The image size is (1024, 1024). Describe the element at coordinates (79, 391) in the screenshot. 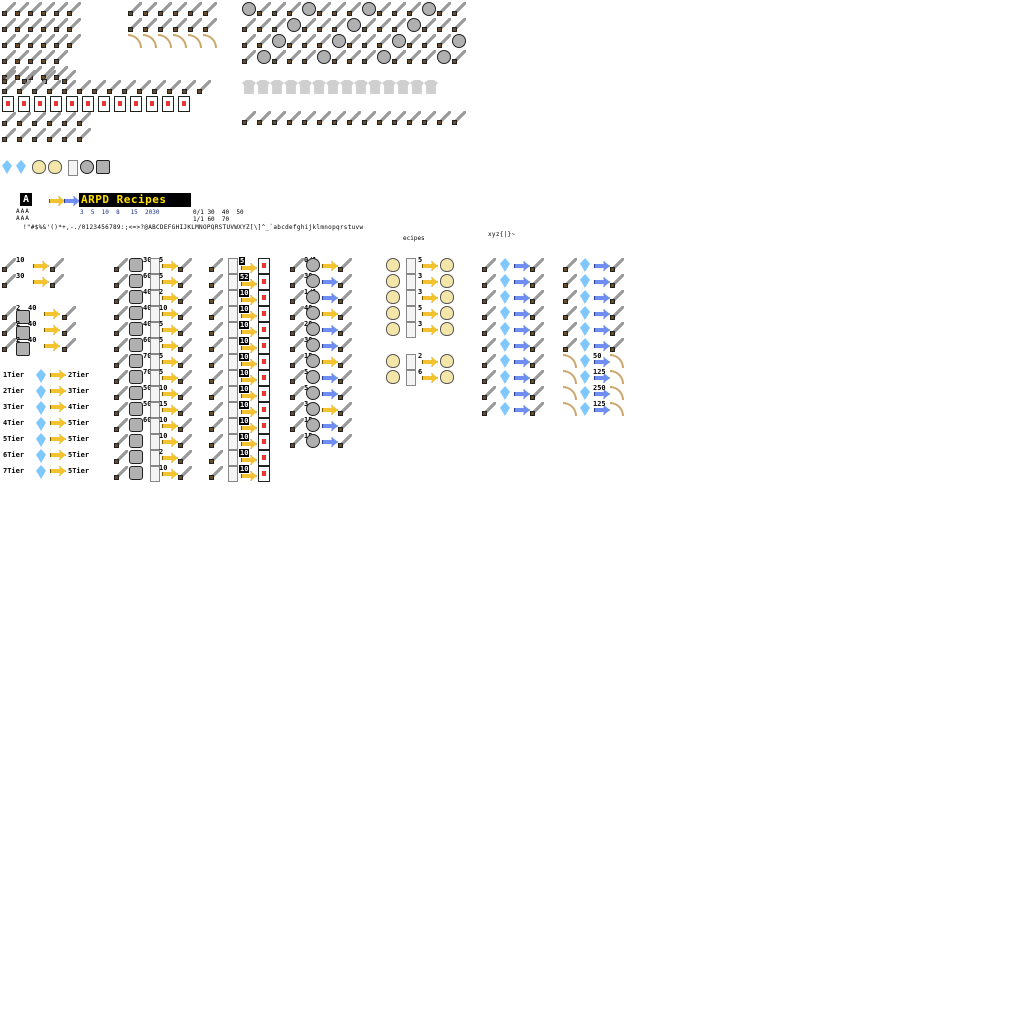

I see `tier-to-label: 3Tier` at that location.